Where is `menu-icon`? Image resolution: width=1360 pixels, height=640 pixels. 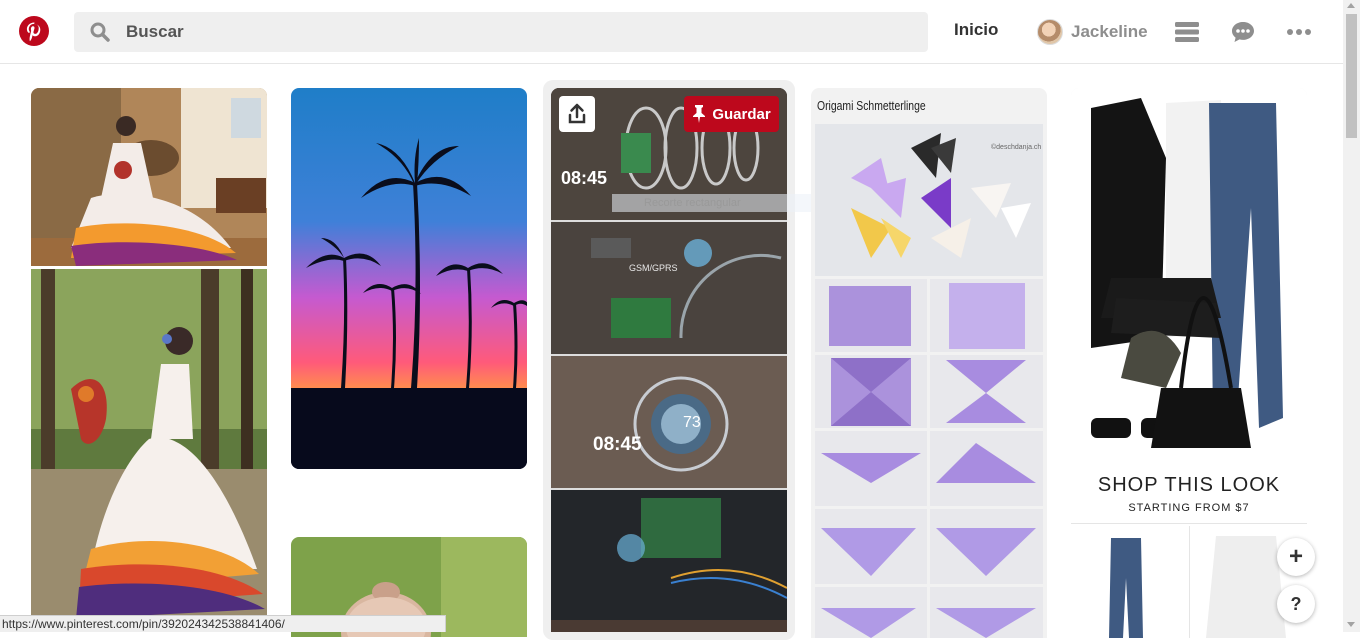 menu-icon is located at coordinates (1187, 32).